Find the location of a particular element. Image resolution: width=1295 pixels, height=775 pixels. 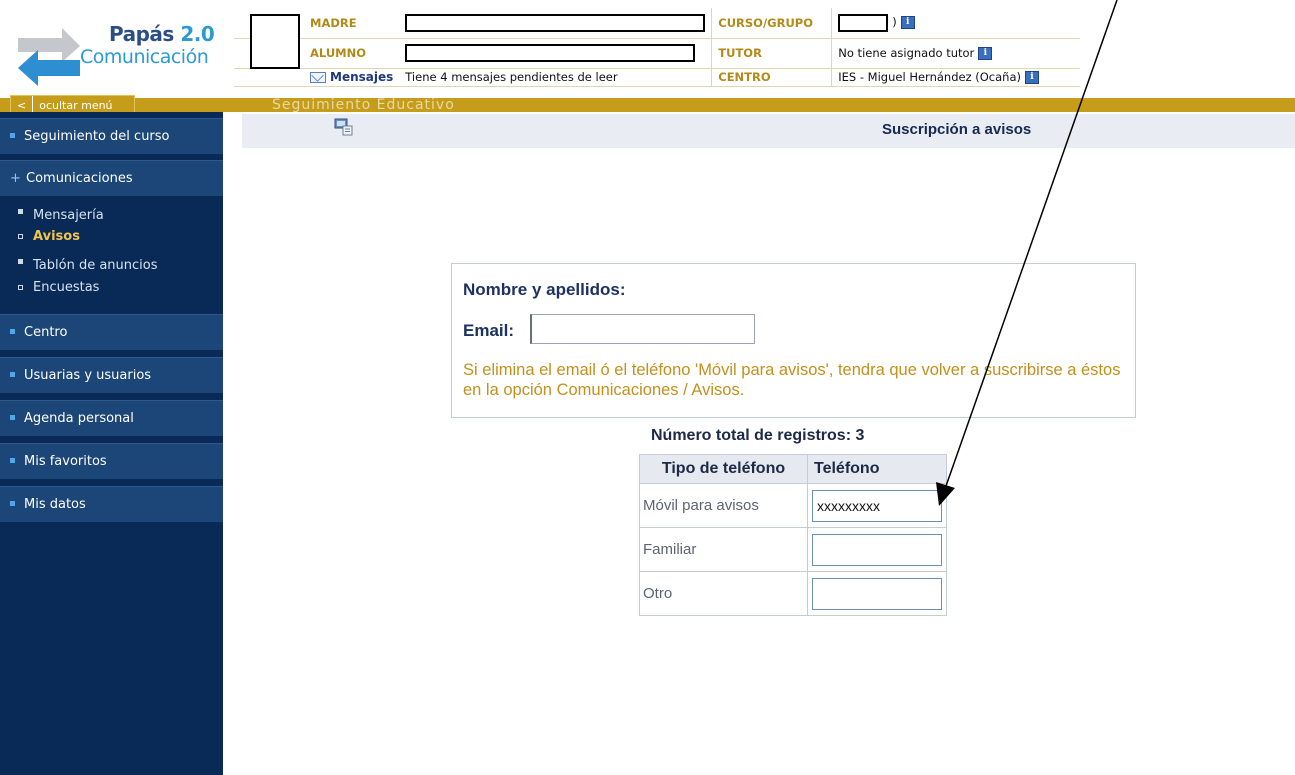

sidebar-item-favoritos: Mis favoritos is located at coordinates (111, 461).